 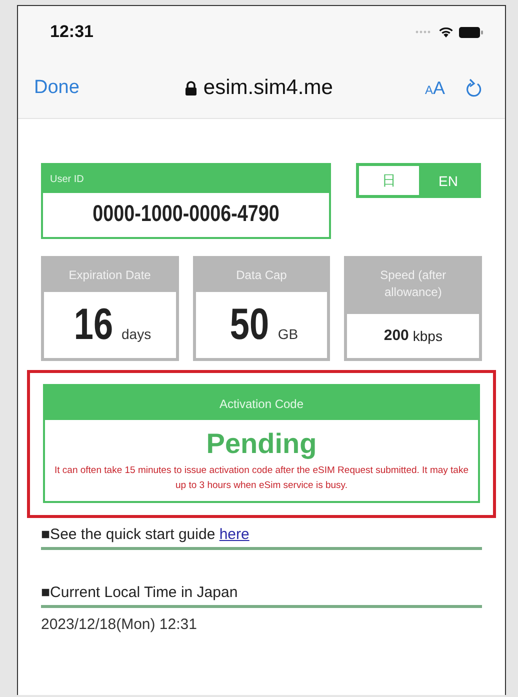 What do you see at coordinates (268, 88) in the screenshot?
I see `url-text: esim.sim4.me` at bounding box center [268, 88].